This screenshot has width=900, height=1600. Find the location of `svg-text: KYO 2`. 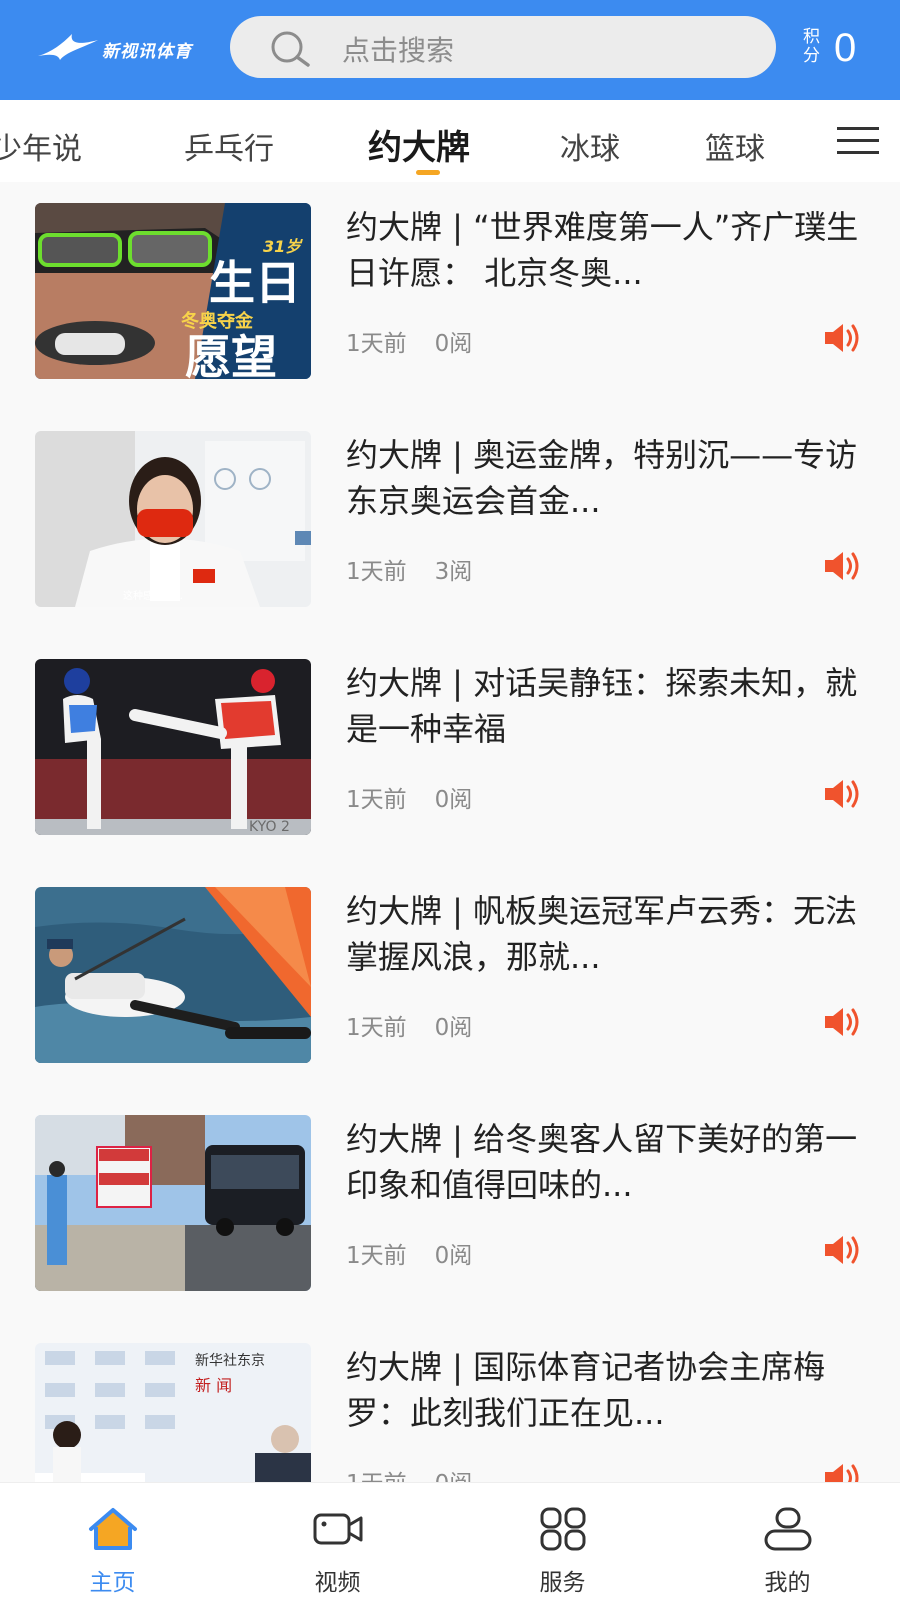

svg-text: KYO 2 is located at coordinates (269, 827).